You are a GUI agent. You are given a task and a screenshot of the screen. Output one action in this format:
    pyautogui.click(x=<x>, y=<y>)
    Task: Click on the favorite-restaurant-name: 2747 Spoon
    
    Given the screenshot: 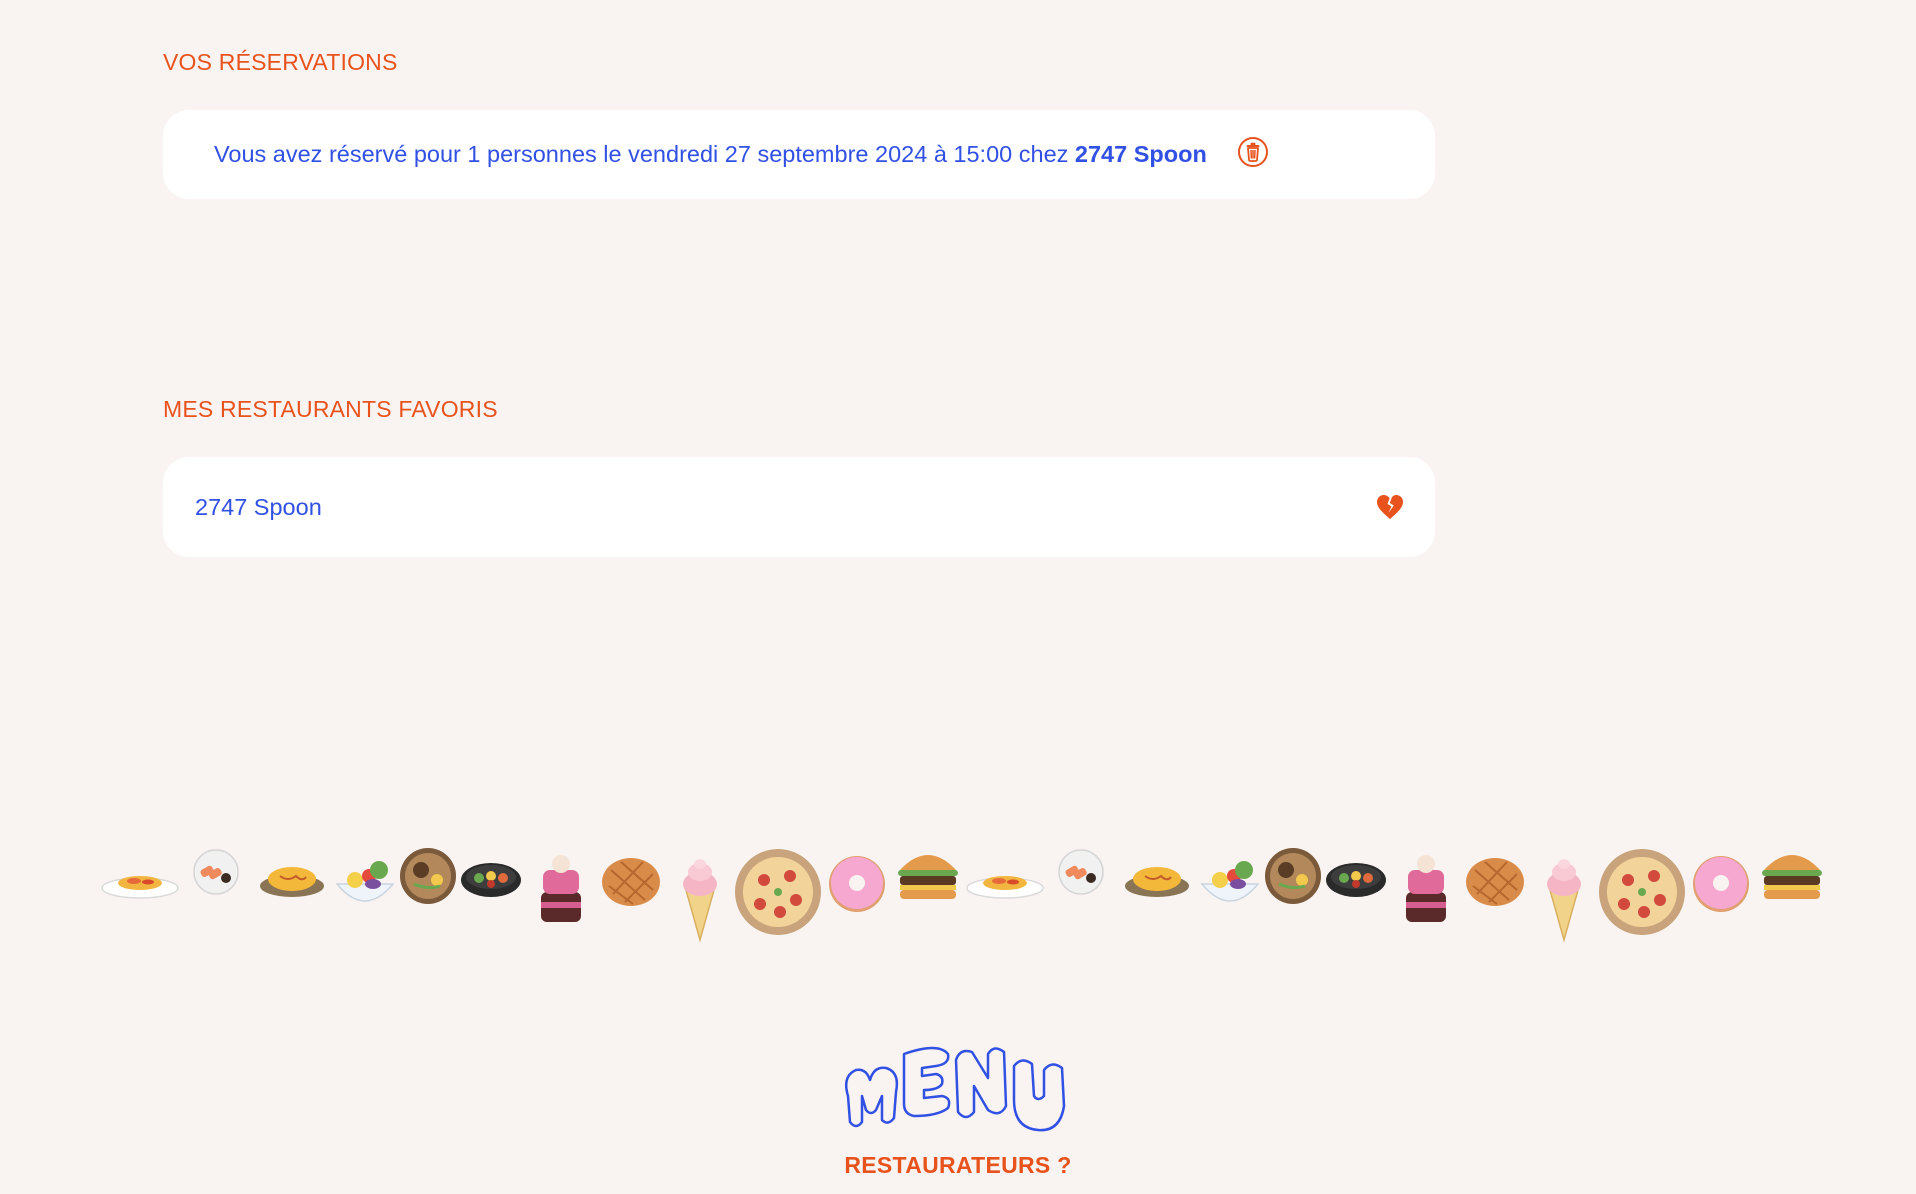 What is the action you would take?
    pyautogui.click(x=258, y=507)
    